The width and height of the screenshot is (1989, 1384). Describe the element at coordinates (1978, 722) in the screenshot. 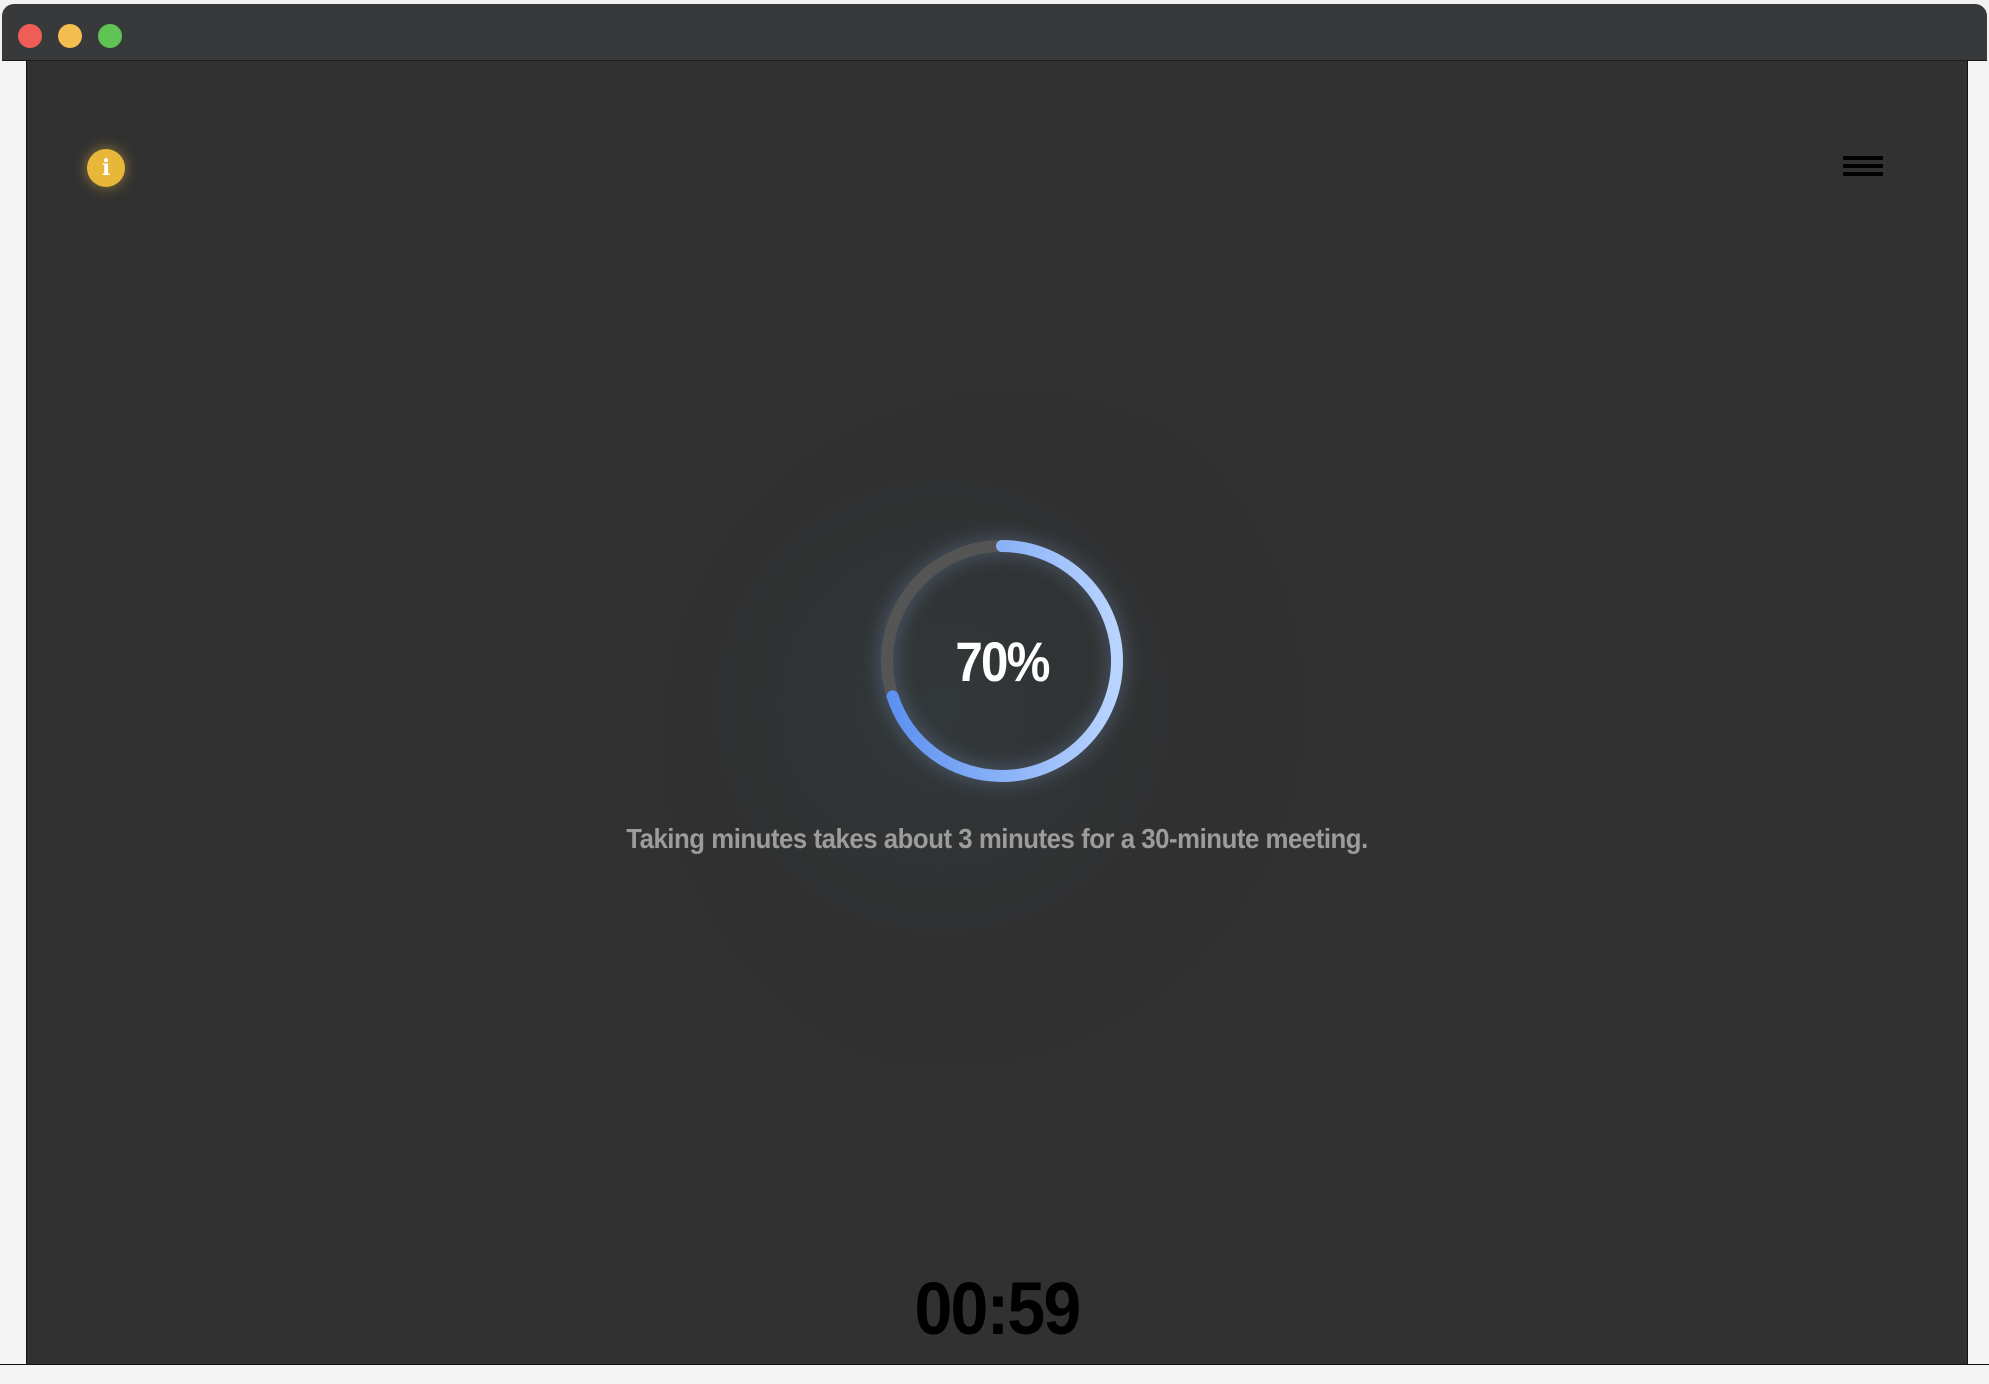

I see `window-frame-right` at that location.